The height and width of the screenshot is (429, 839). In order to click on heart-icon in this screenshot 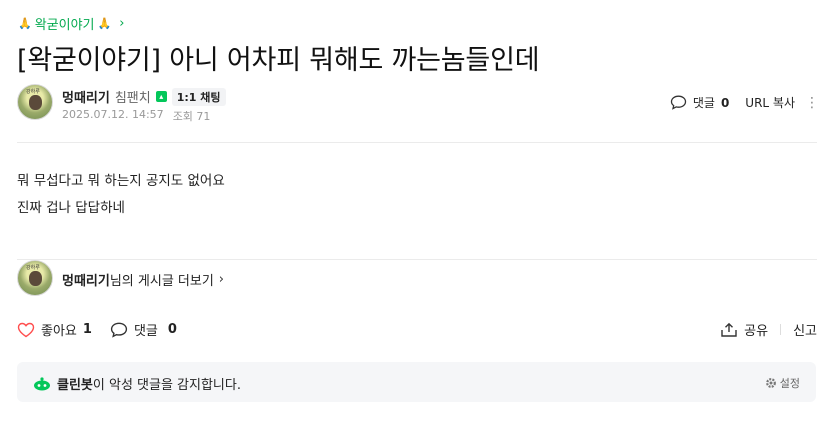, I will do `click(26, 330)`.